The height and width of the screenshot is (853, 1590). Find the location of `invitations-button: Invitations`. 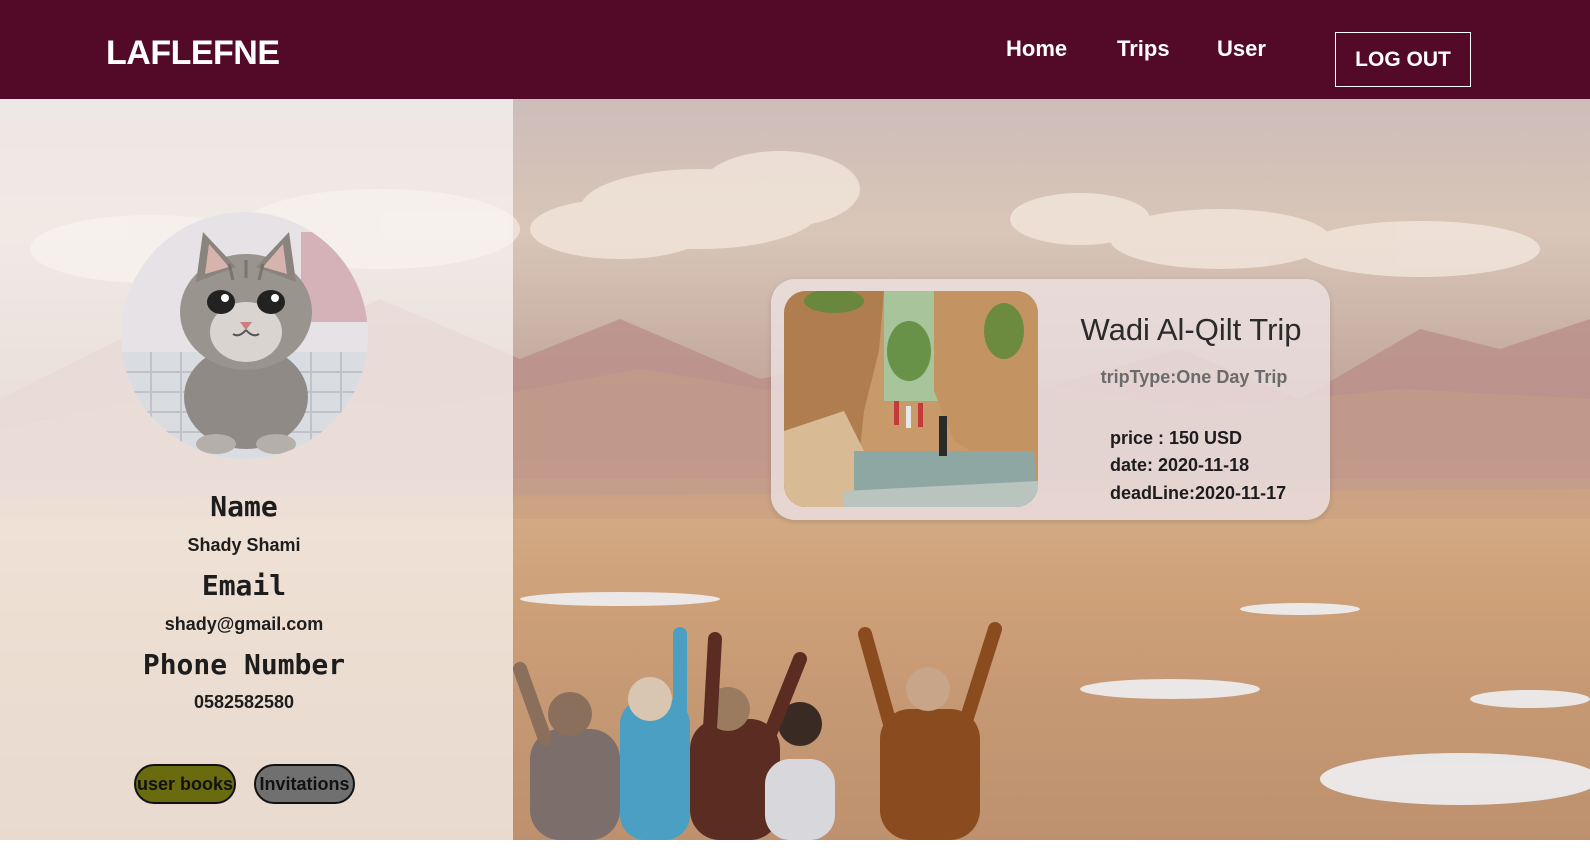

invitations-button: Invitations is located at coordinates (304, 784).